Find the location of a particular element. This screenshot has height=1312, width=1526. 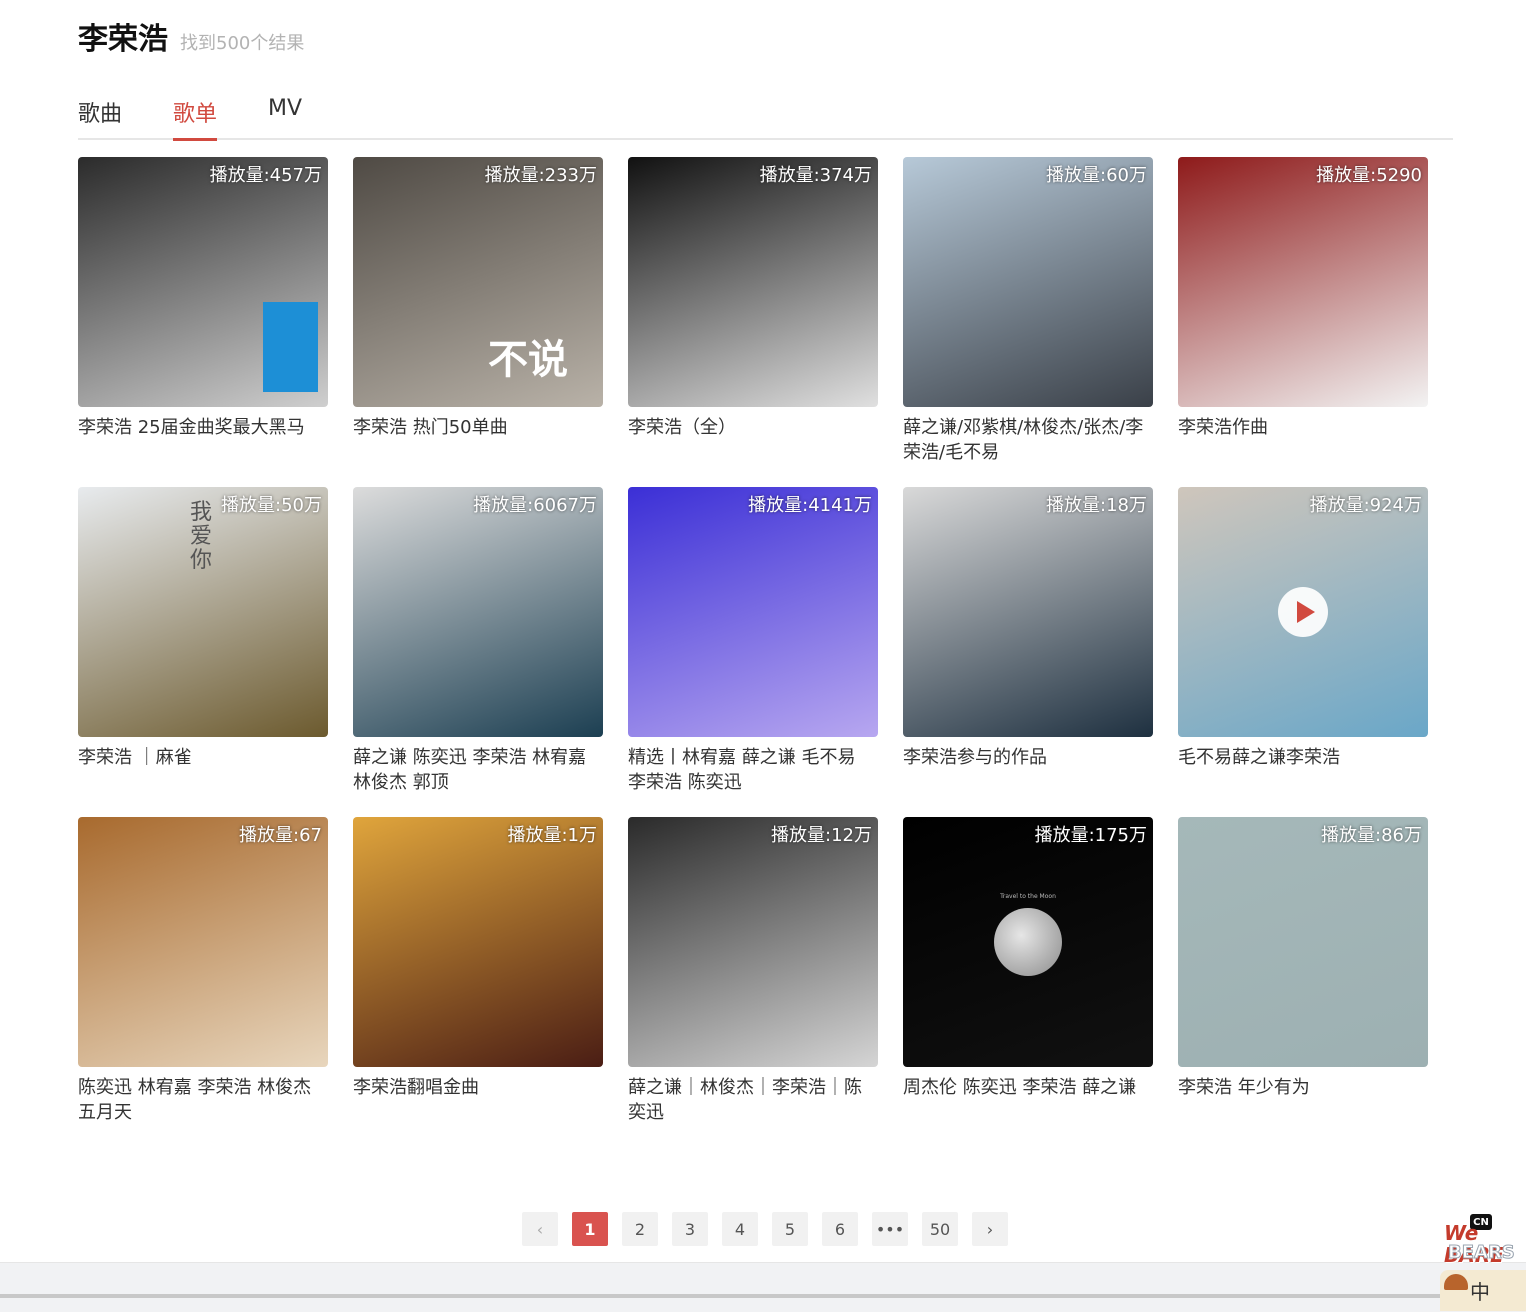

play-count: 播放量:5290 is located at coordinates (1369, 175).